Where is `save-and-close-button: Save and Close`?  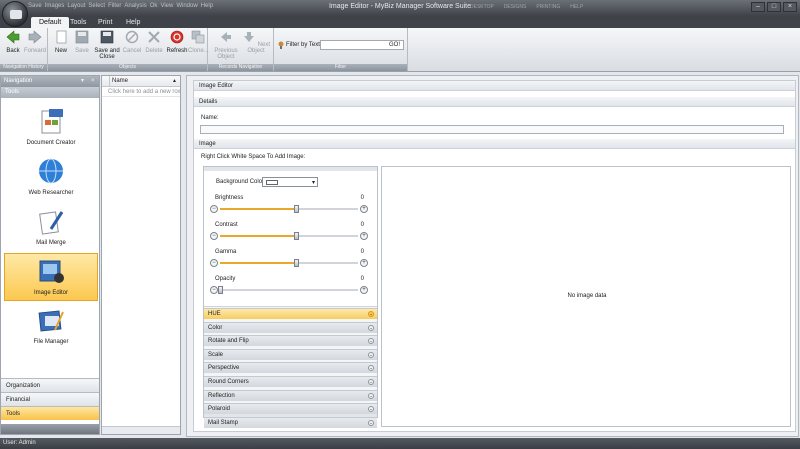
save-and-close-button: Save and Close is located at coordinates (107, 45).